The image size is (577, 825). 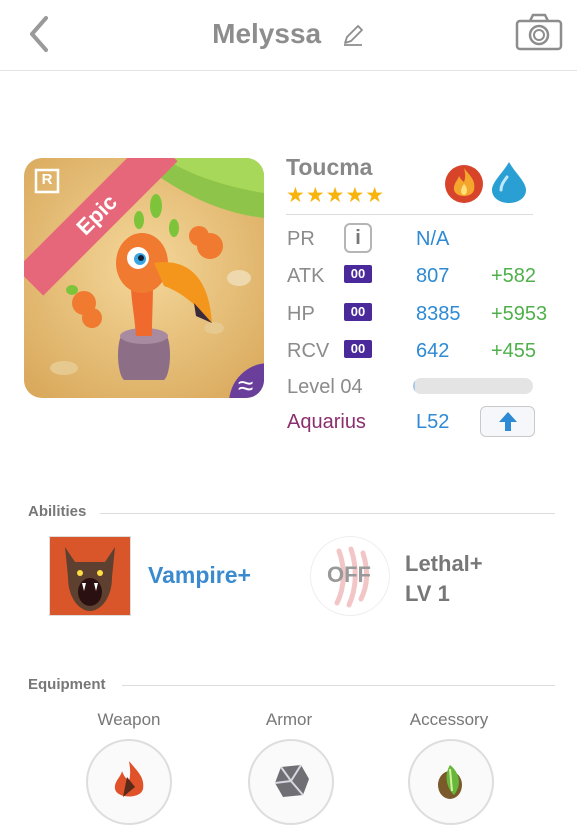 I want to click on atk-bonus: +582, so click(x=514, y=276).